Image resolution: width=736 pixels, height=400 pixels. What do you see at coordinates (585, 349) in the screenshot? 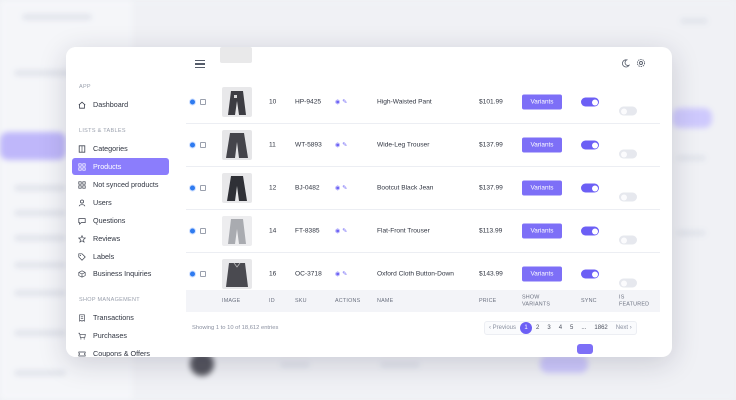
I see `scroll-to-top-button` at bounding box center [585, 349].